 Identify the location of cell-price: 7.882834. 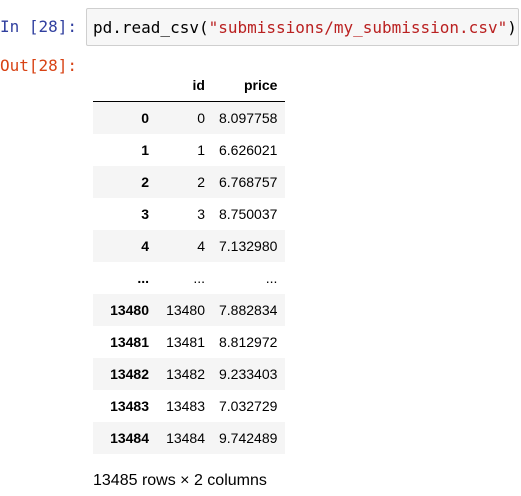
(248, 310).